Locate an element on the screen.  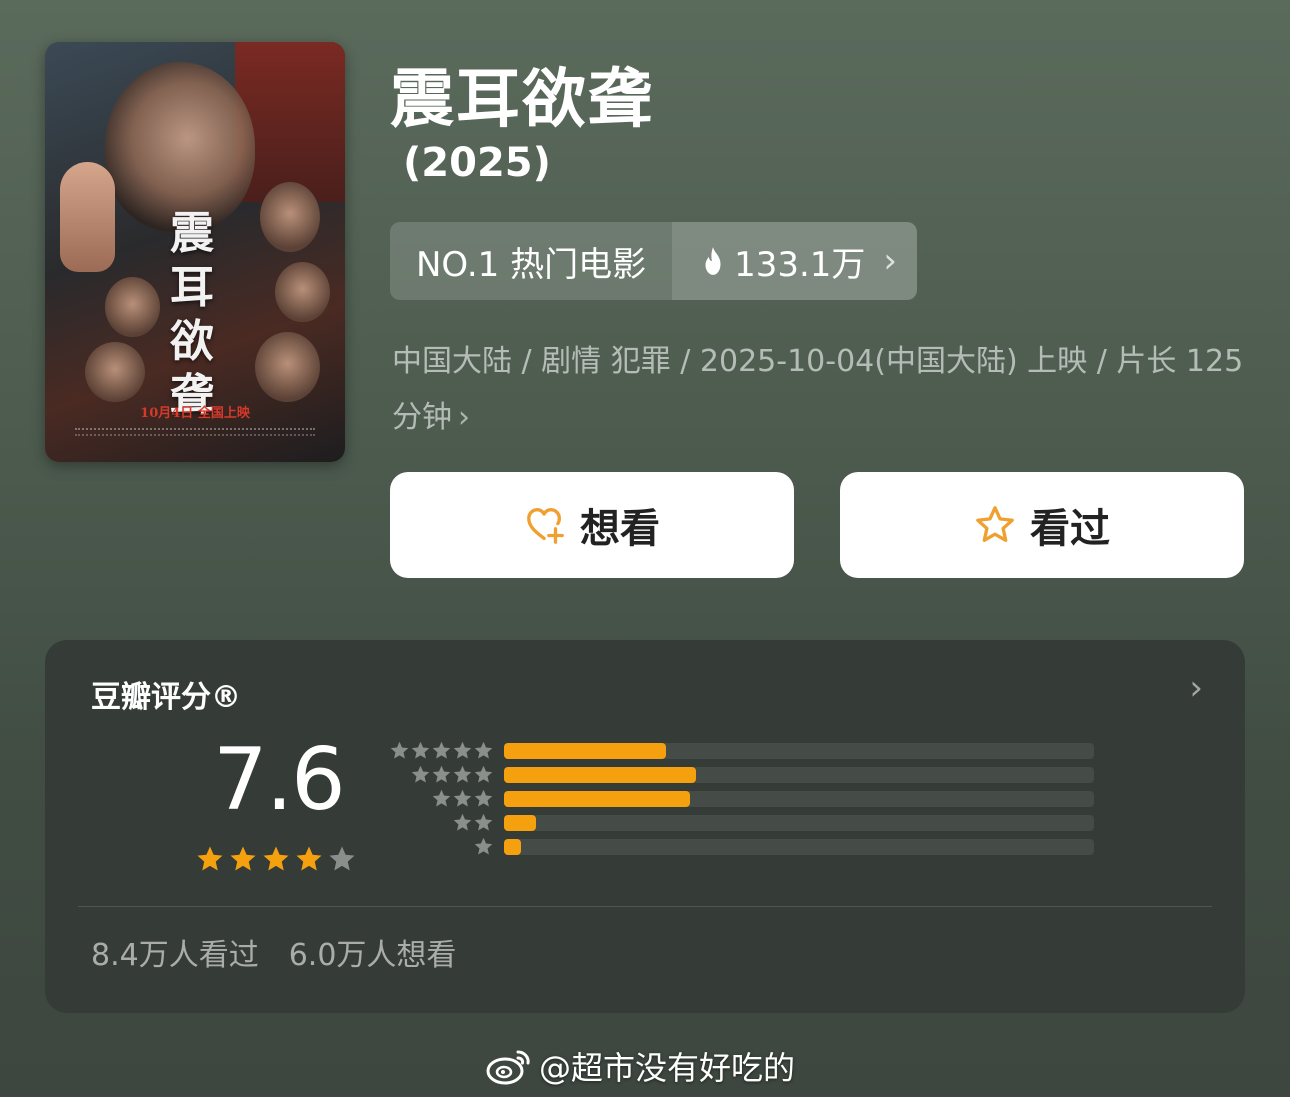
fire-icon is located at coordinates (713, 261).